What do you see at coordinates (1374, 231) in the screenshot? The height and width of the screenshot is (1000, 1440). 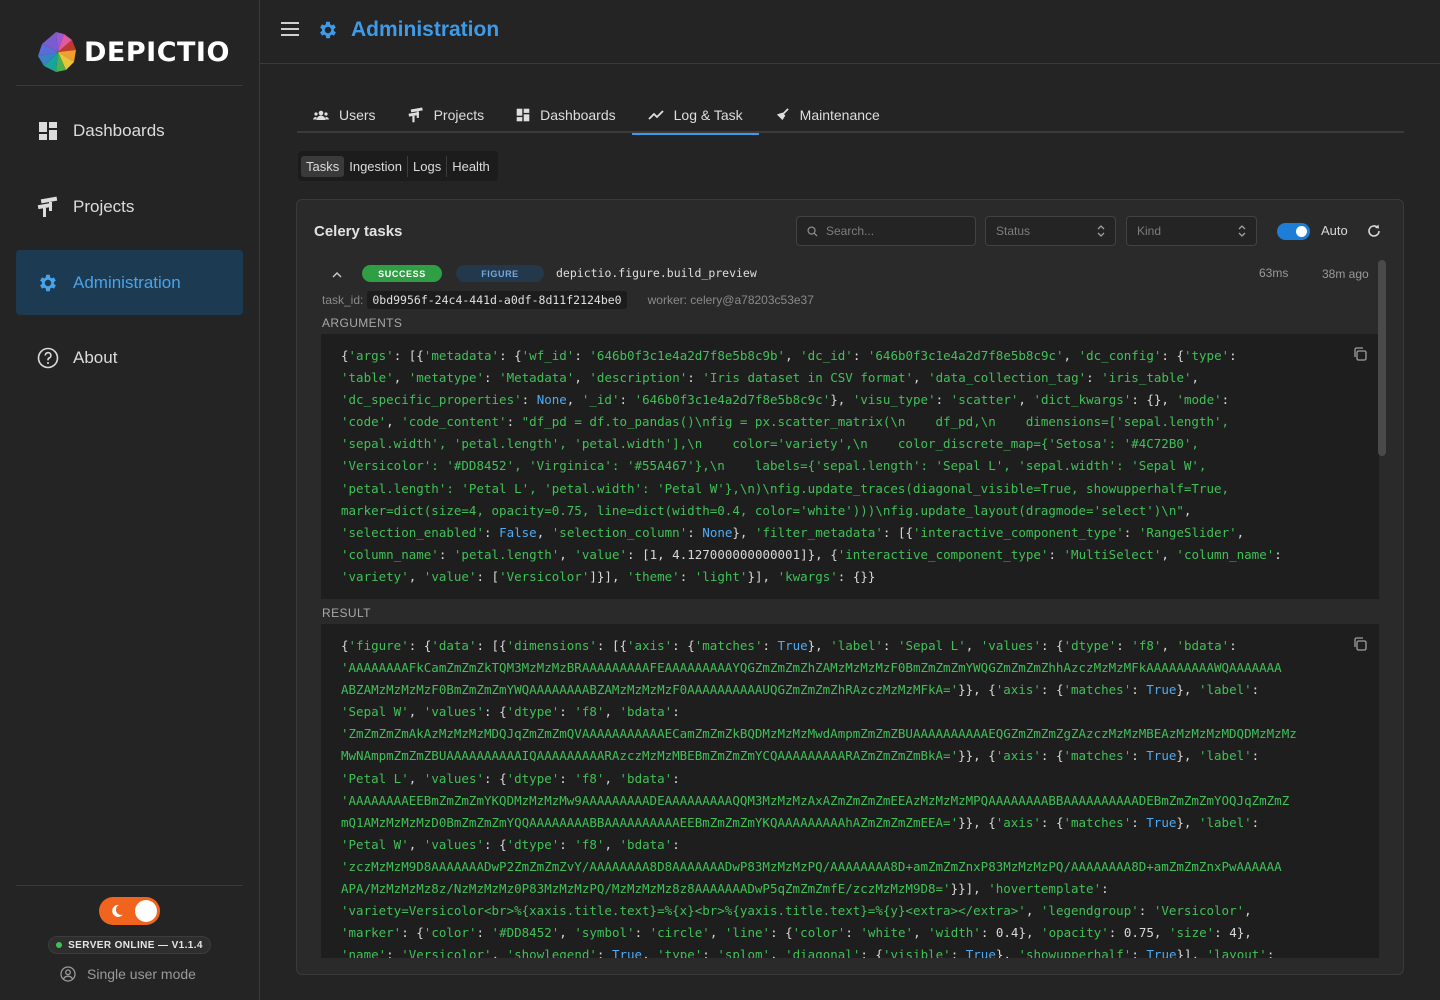 I see `refresh-icon` at bounding box center [1374, 231].